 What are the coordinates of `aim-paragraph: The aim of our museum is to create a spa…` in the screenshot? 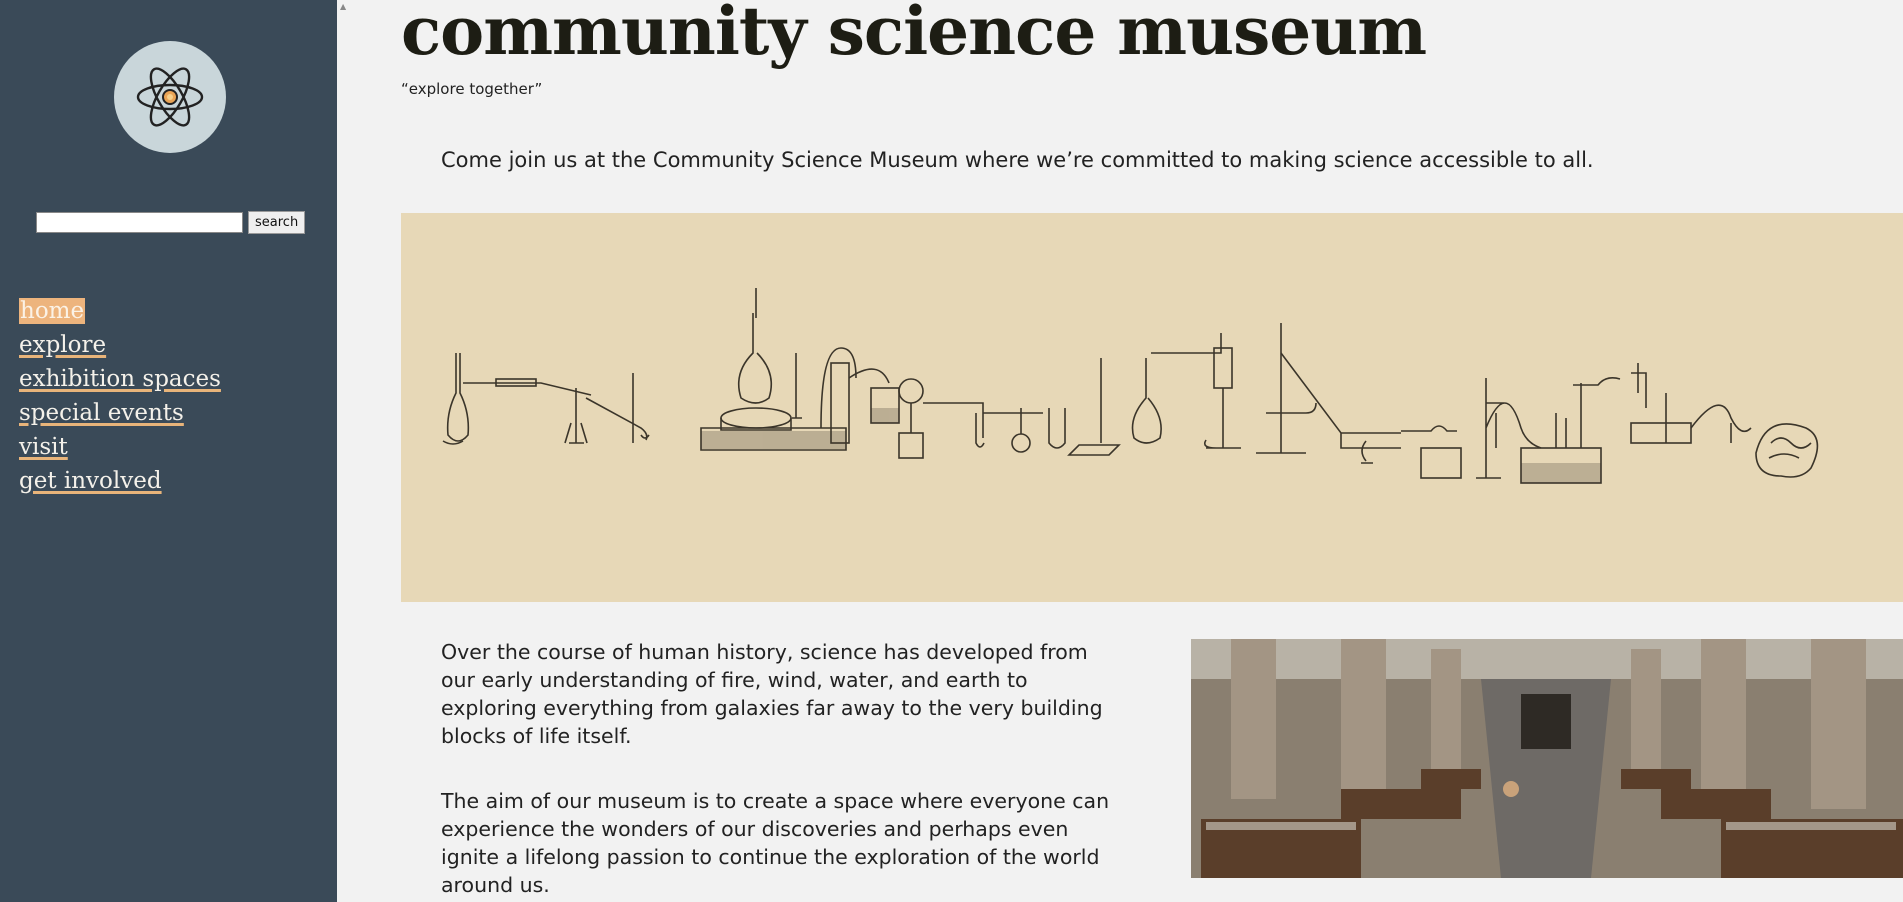 It's located at (775, 843).